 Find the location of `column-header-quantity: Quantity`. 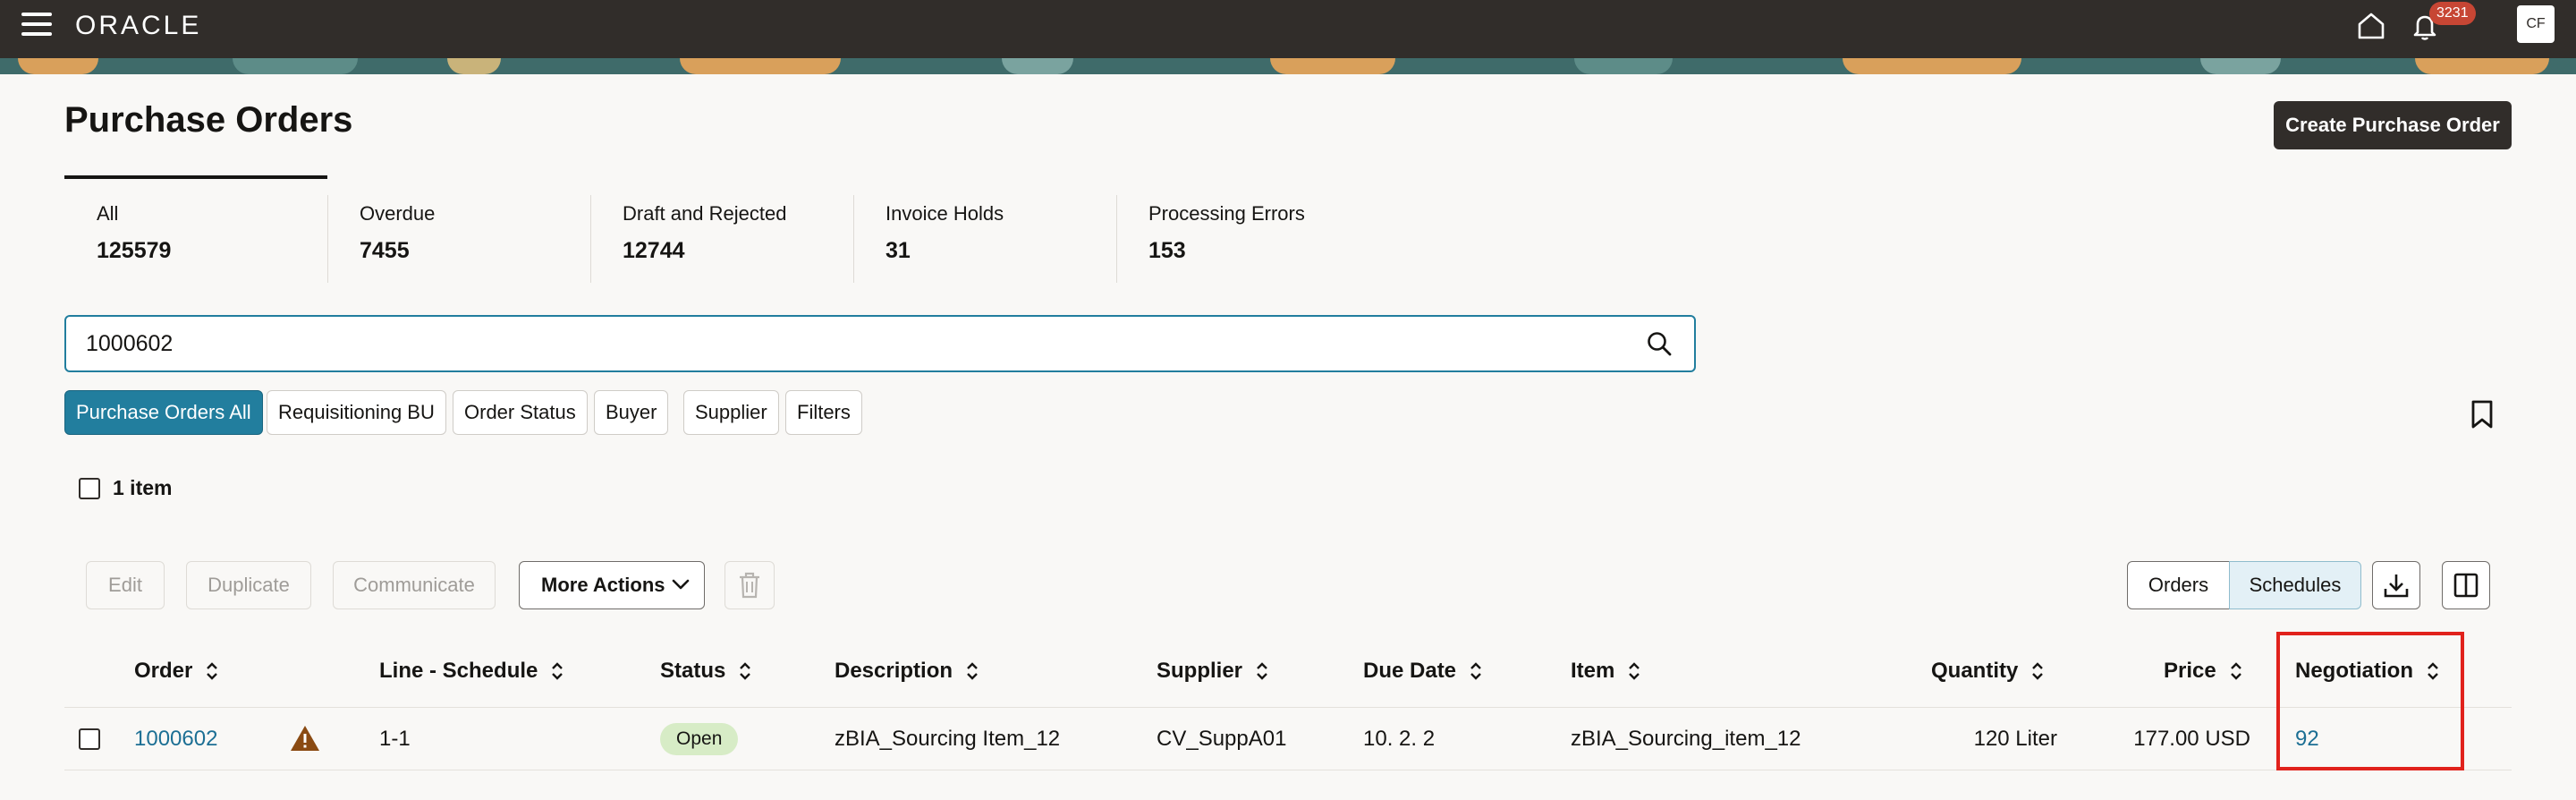

column-header-quantity: Quantity is located at coordinates (1988, 671).